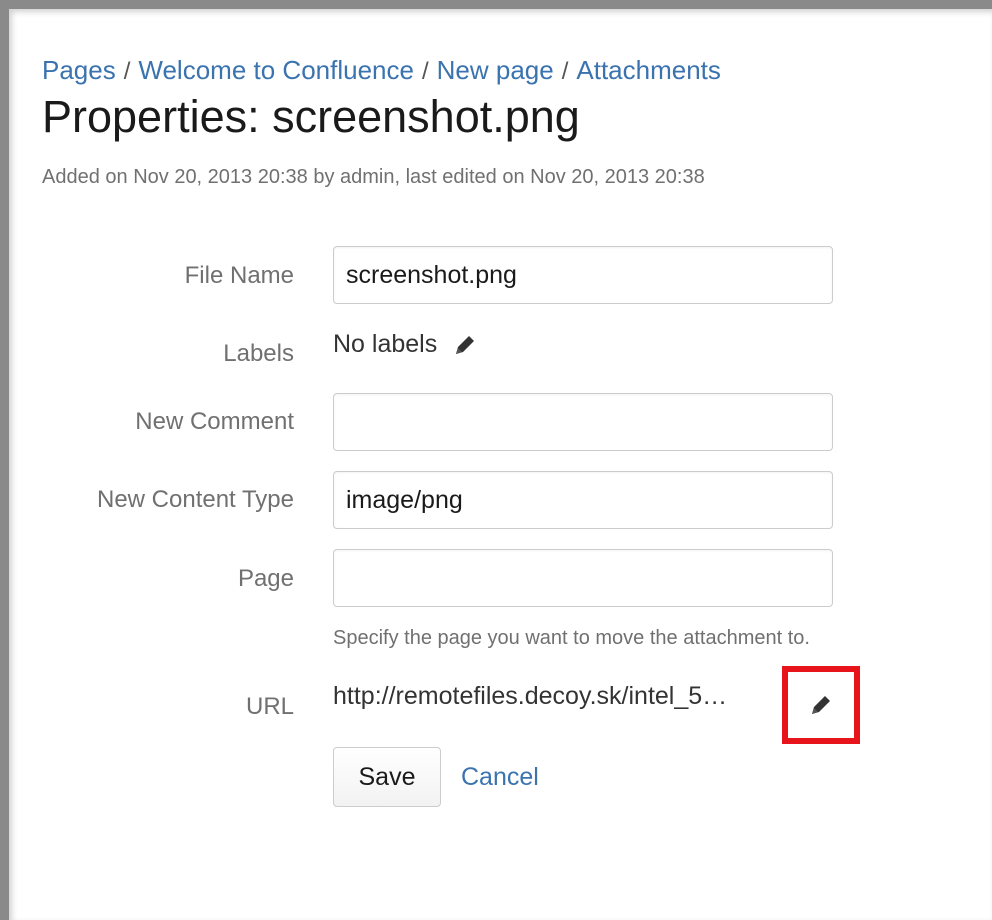 The height and width of the screenshot is (920, 992). What do you see at coordinates (583, 578) in the screenshot?
I see `page-input` at bounding box center [583, 578].